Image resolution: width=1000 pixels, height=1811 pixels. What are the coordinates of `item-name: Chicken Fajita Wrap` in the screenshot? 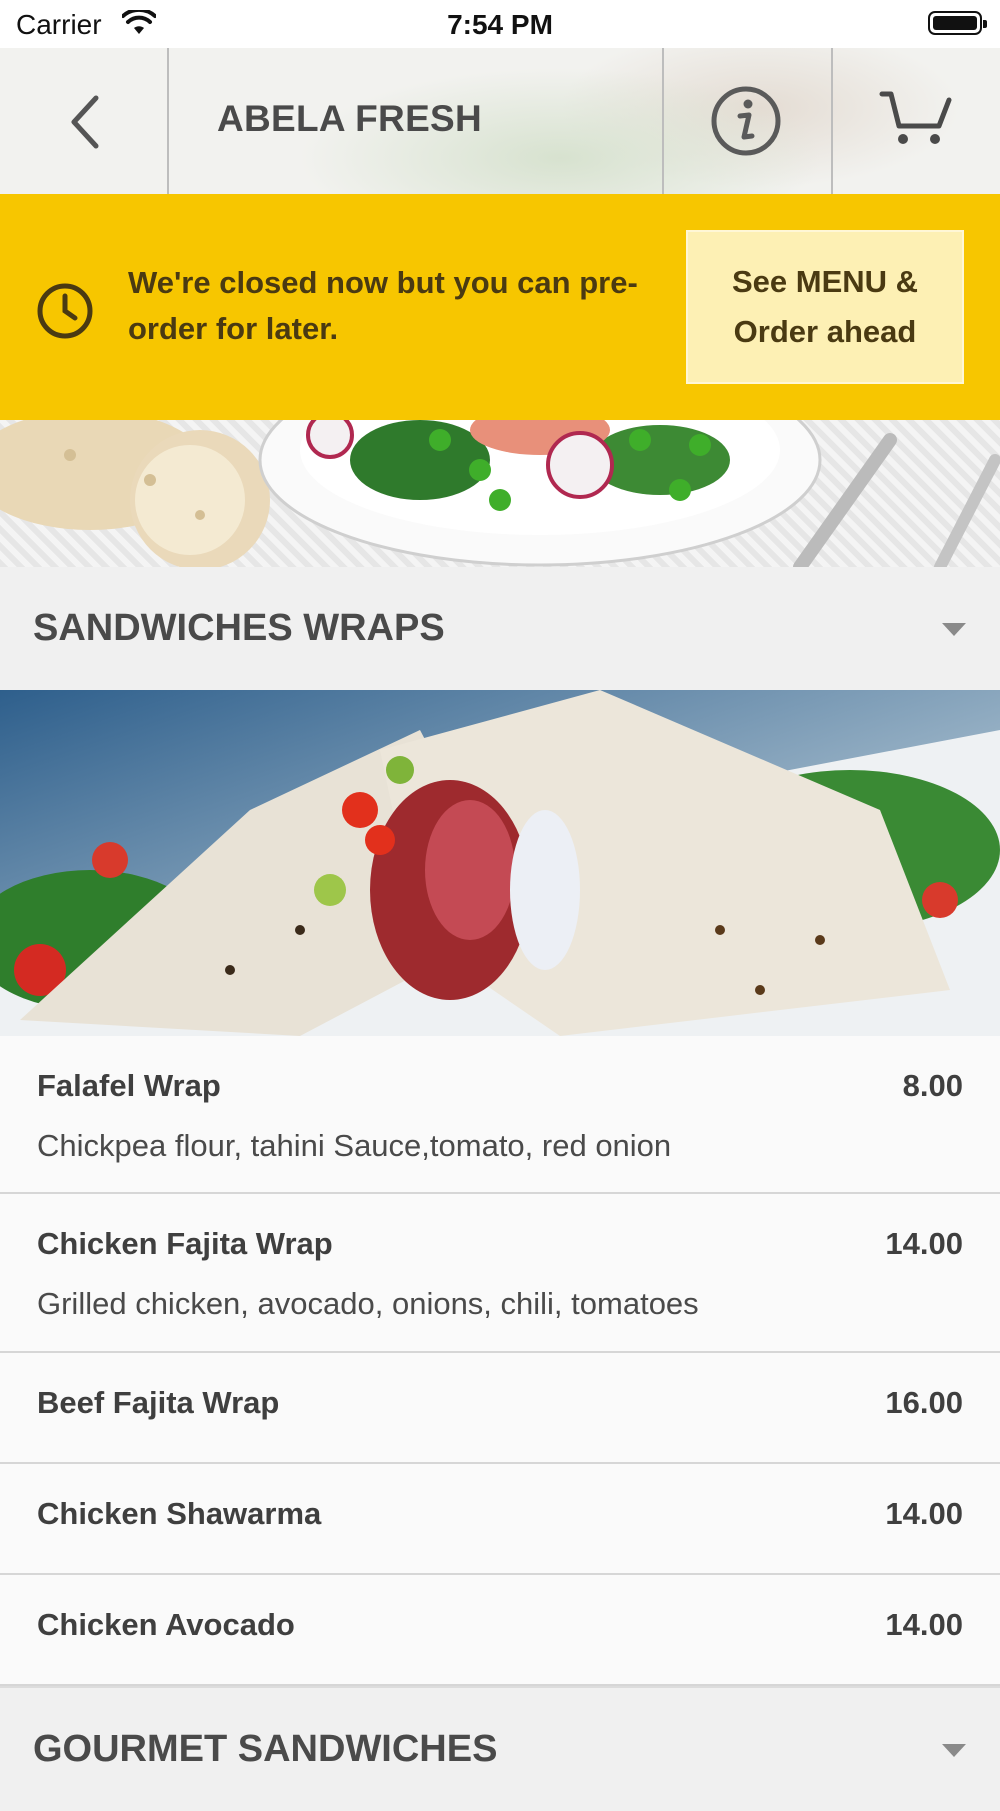 It's located at (185, 1243).